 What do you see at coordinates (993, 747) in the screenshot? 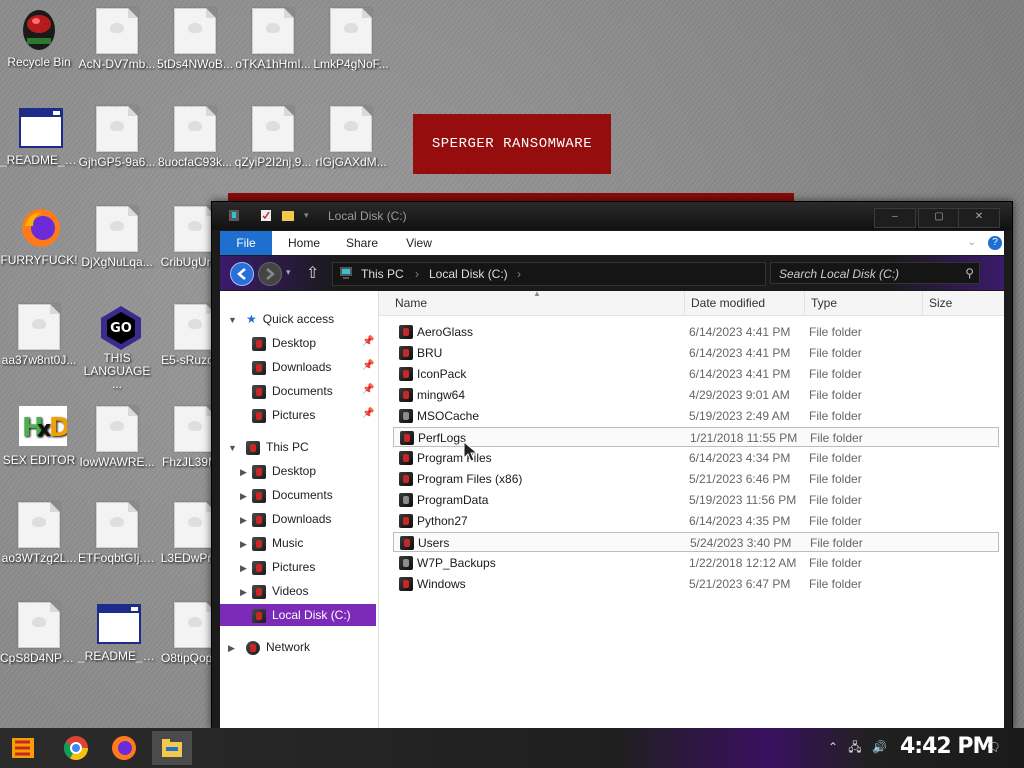
I see `action-center-icon: 🗨` at bounding box center [993, 747].